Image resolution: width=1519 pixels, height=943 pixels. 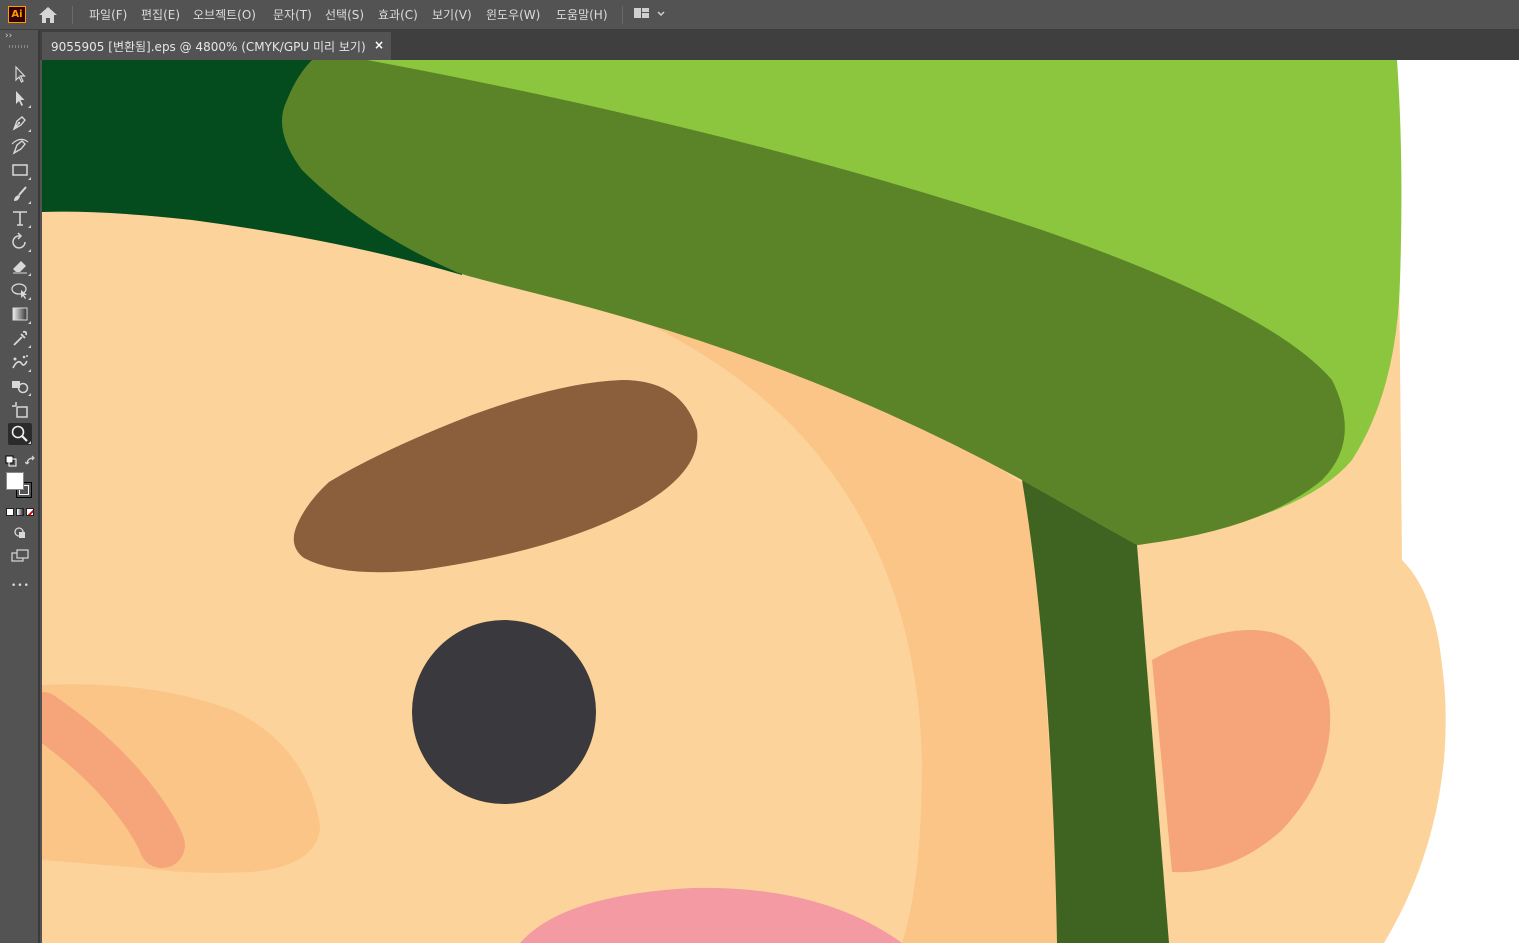 What do you see at coordinates (292, 15) in the screenshot?
I see `menu-type: 문자(T)` at bounding box center [292, 15].